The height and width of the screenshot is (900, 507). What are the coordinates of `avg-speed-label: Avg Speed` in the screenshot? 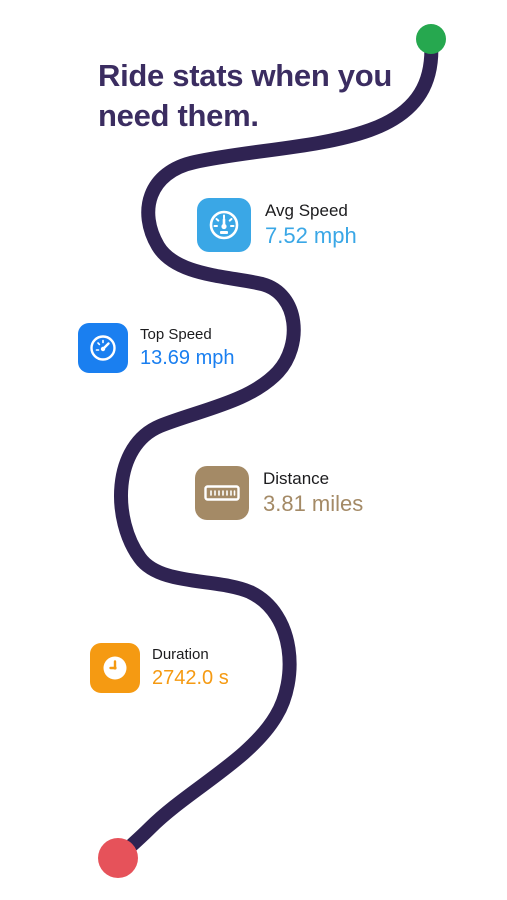 It's located at (306, 210).